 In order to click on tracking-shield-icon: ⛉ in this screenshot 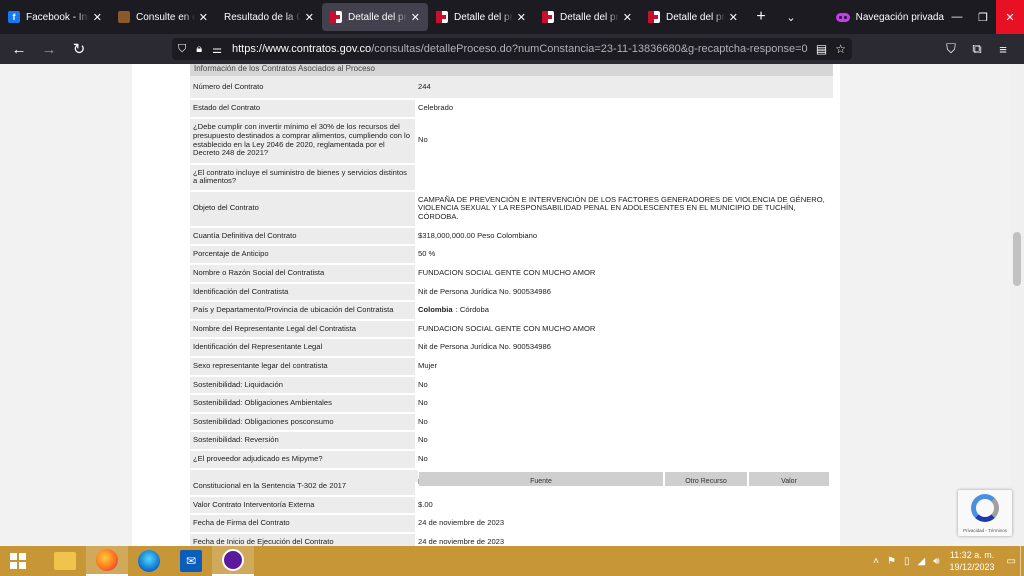, I will do `click(182, 49)`.